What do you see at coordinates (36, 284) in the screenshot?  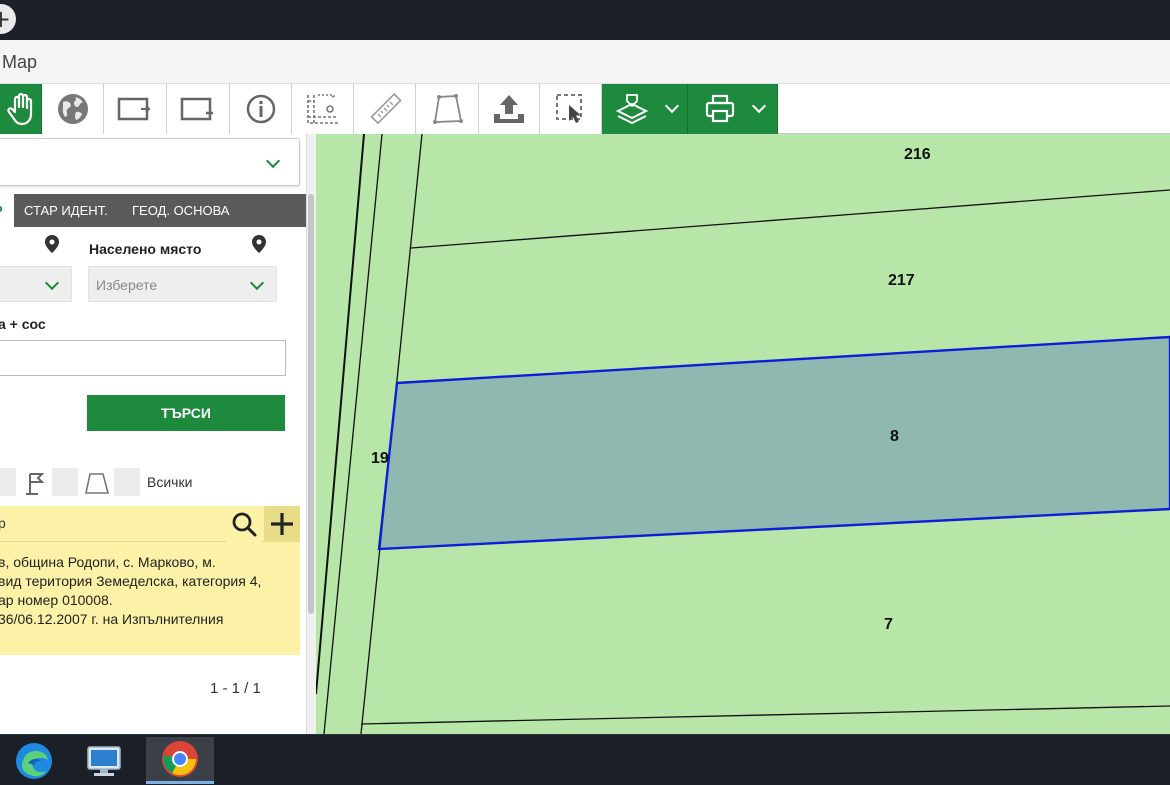 I see `municipality-select` at bounding box center [36, 284].